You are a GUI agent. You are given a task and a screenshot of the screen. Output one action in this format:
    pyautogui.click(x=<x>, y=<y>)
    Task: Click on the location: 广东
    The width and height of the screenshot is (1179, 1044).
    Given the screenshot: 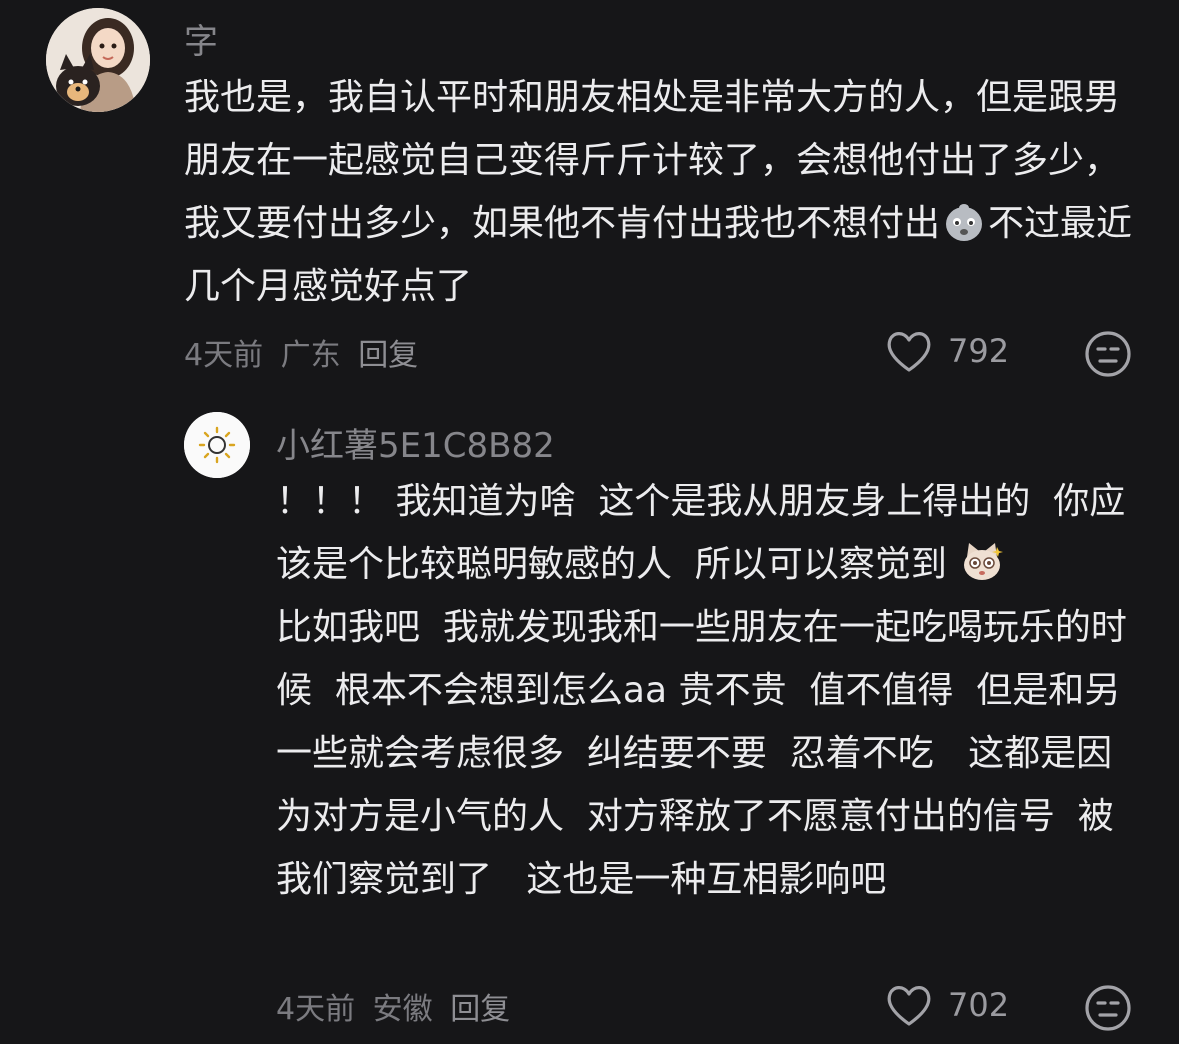 What is the action you would take?
    pyautogui.click(x=310, y=355)
    